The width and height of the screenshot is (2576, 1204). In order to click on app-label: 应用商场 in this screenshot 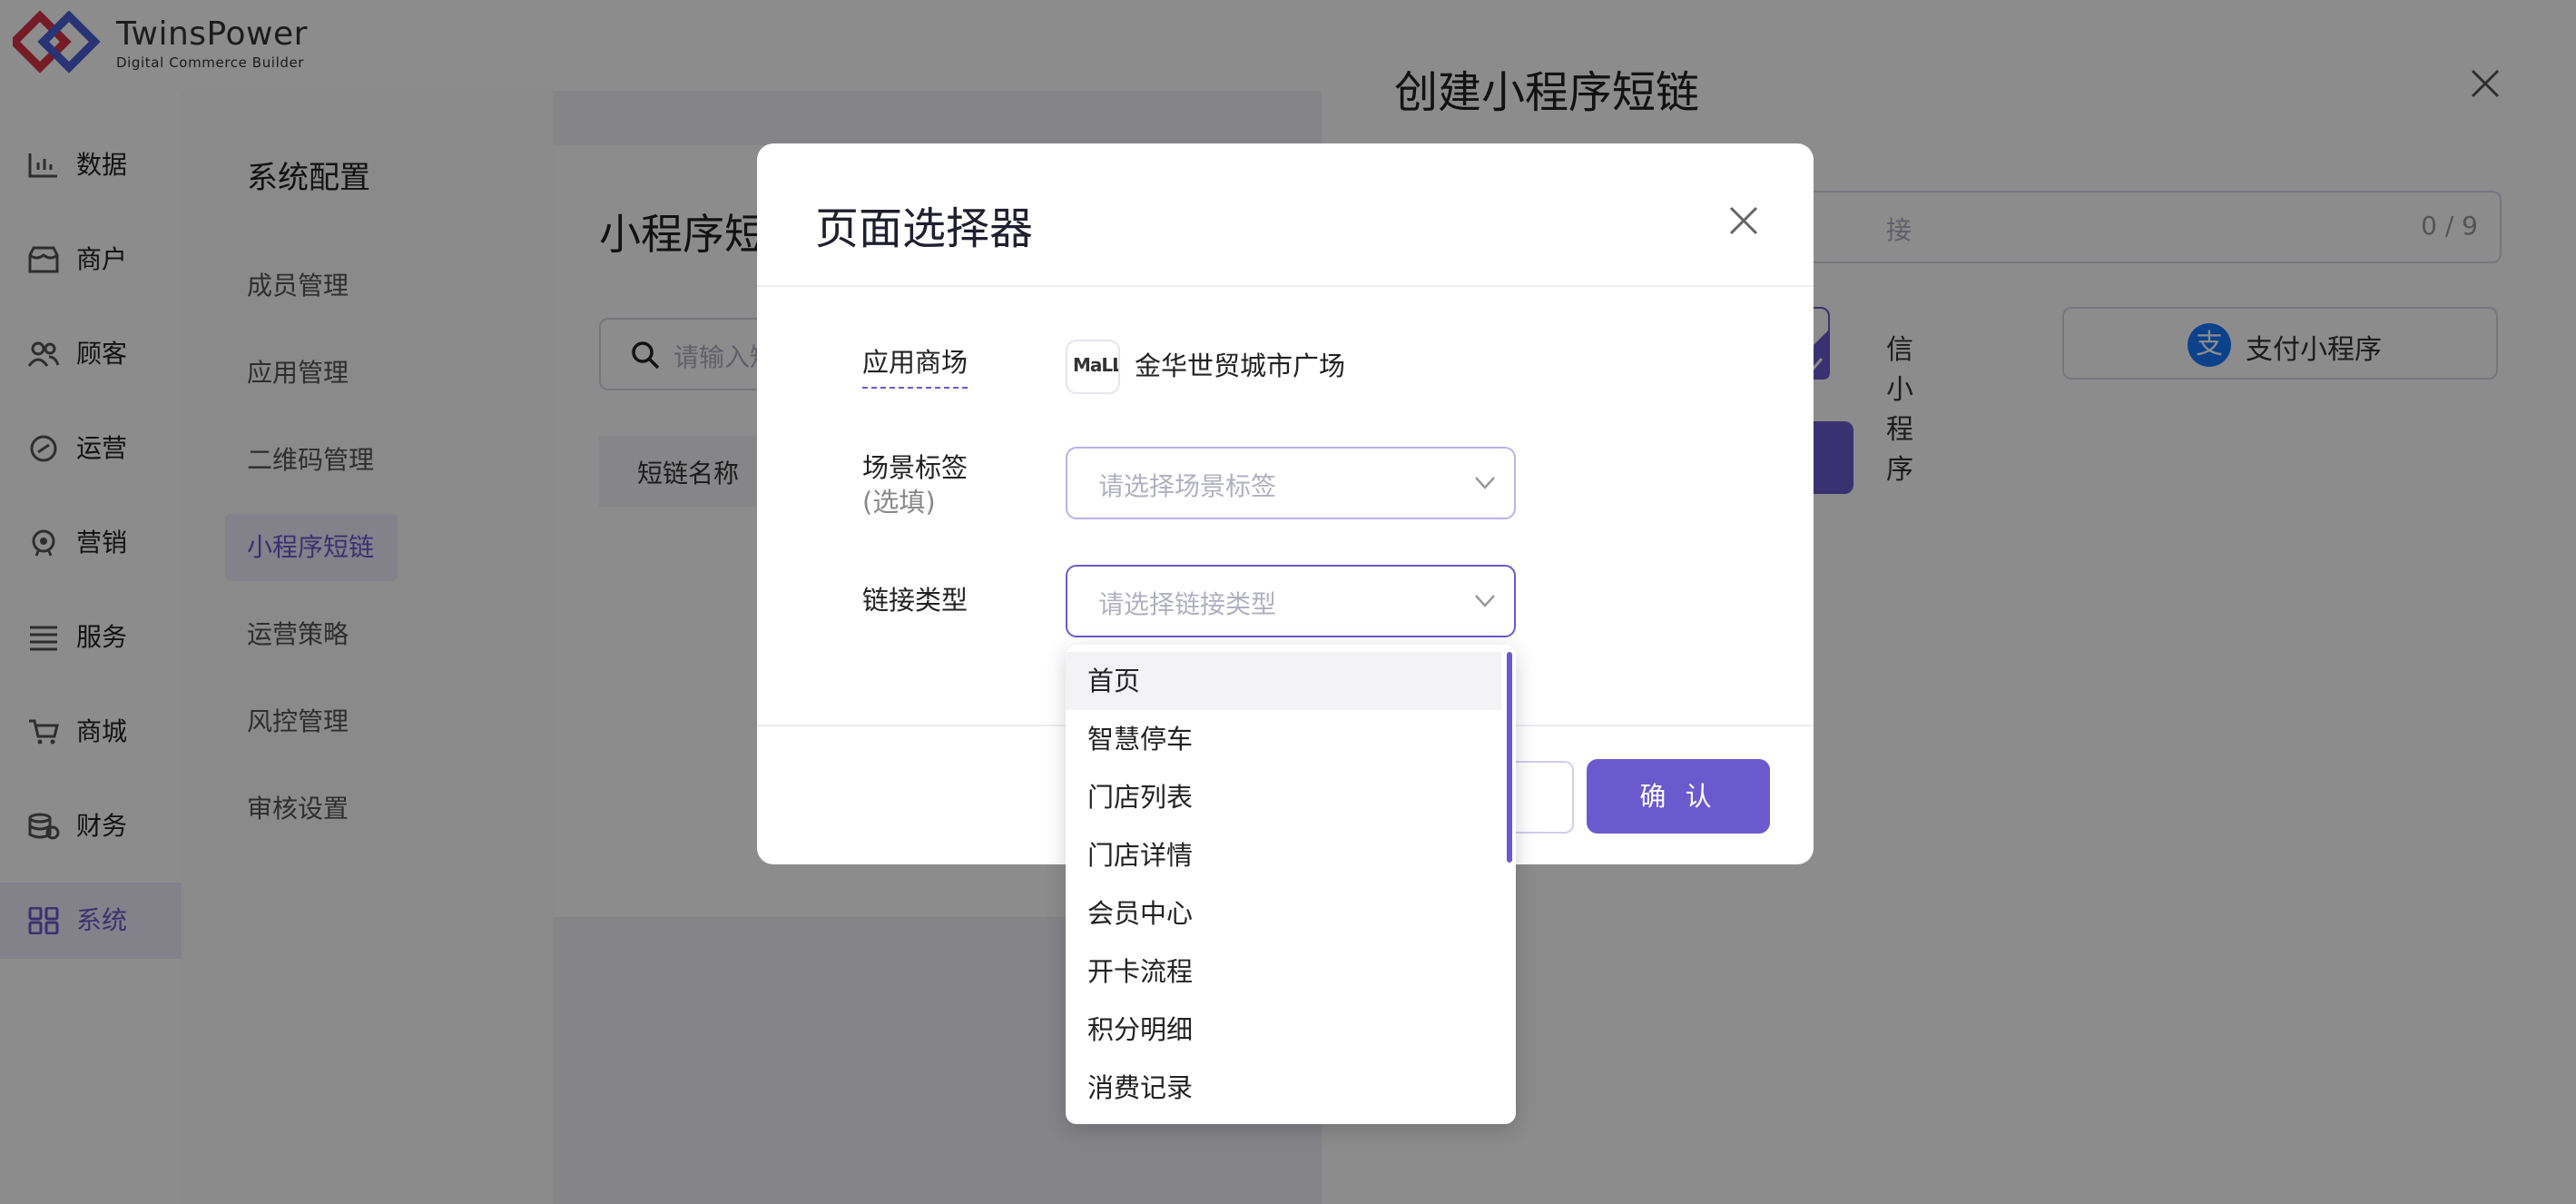, I will do `click(915, 368)`.